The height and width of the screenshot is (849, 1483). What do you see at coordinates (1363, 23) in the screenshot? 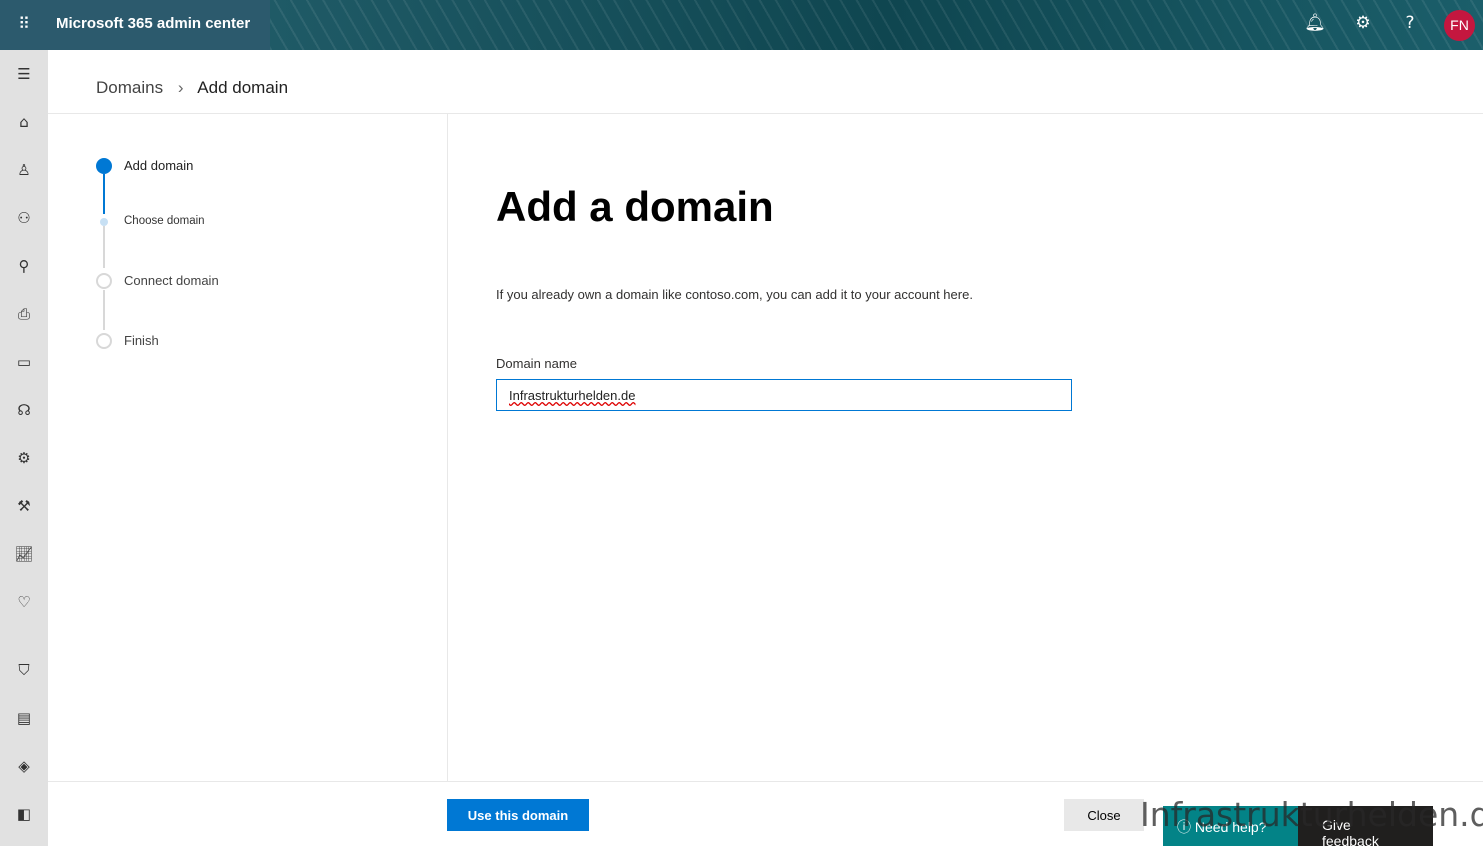
I see `gear-icon: ⚙` at bounding box center [1363, 23].